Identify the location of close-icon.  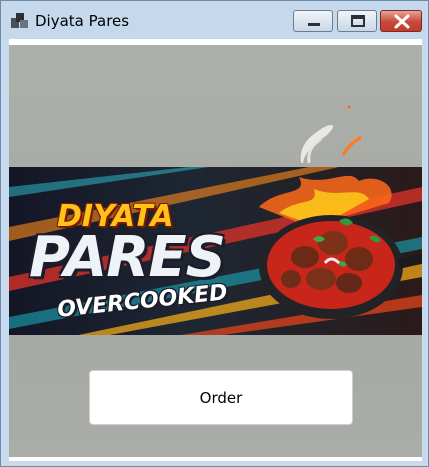
(402, 21).